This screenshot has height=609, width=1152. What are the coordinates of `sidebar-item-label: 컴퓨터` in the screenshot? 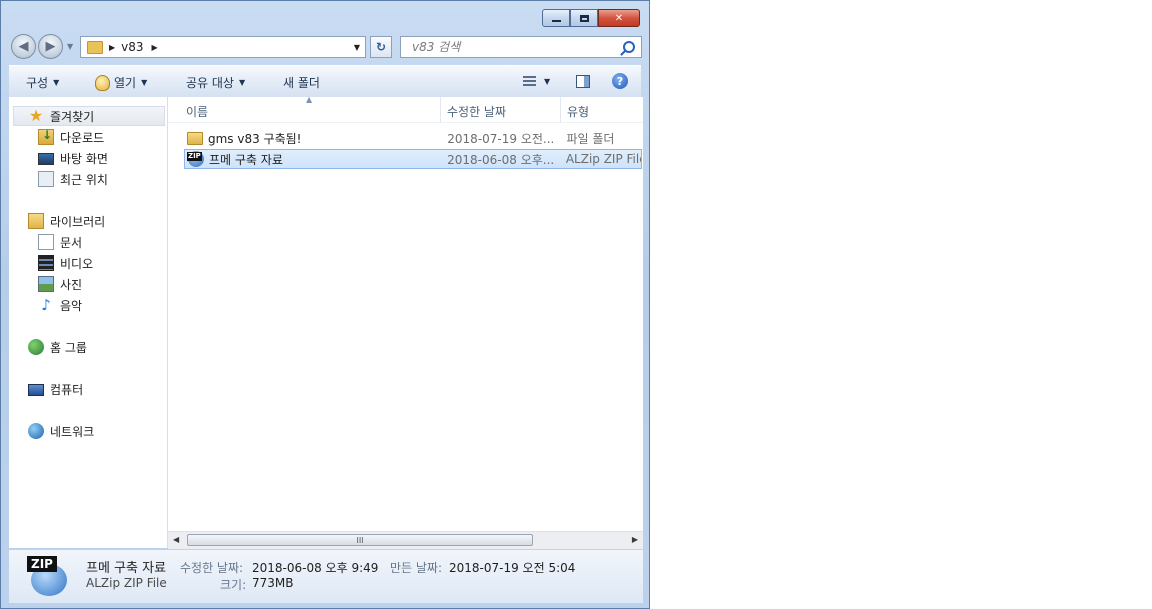 It's located at (67, 389).